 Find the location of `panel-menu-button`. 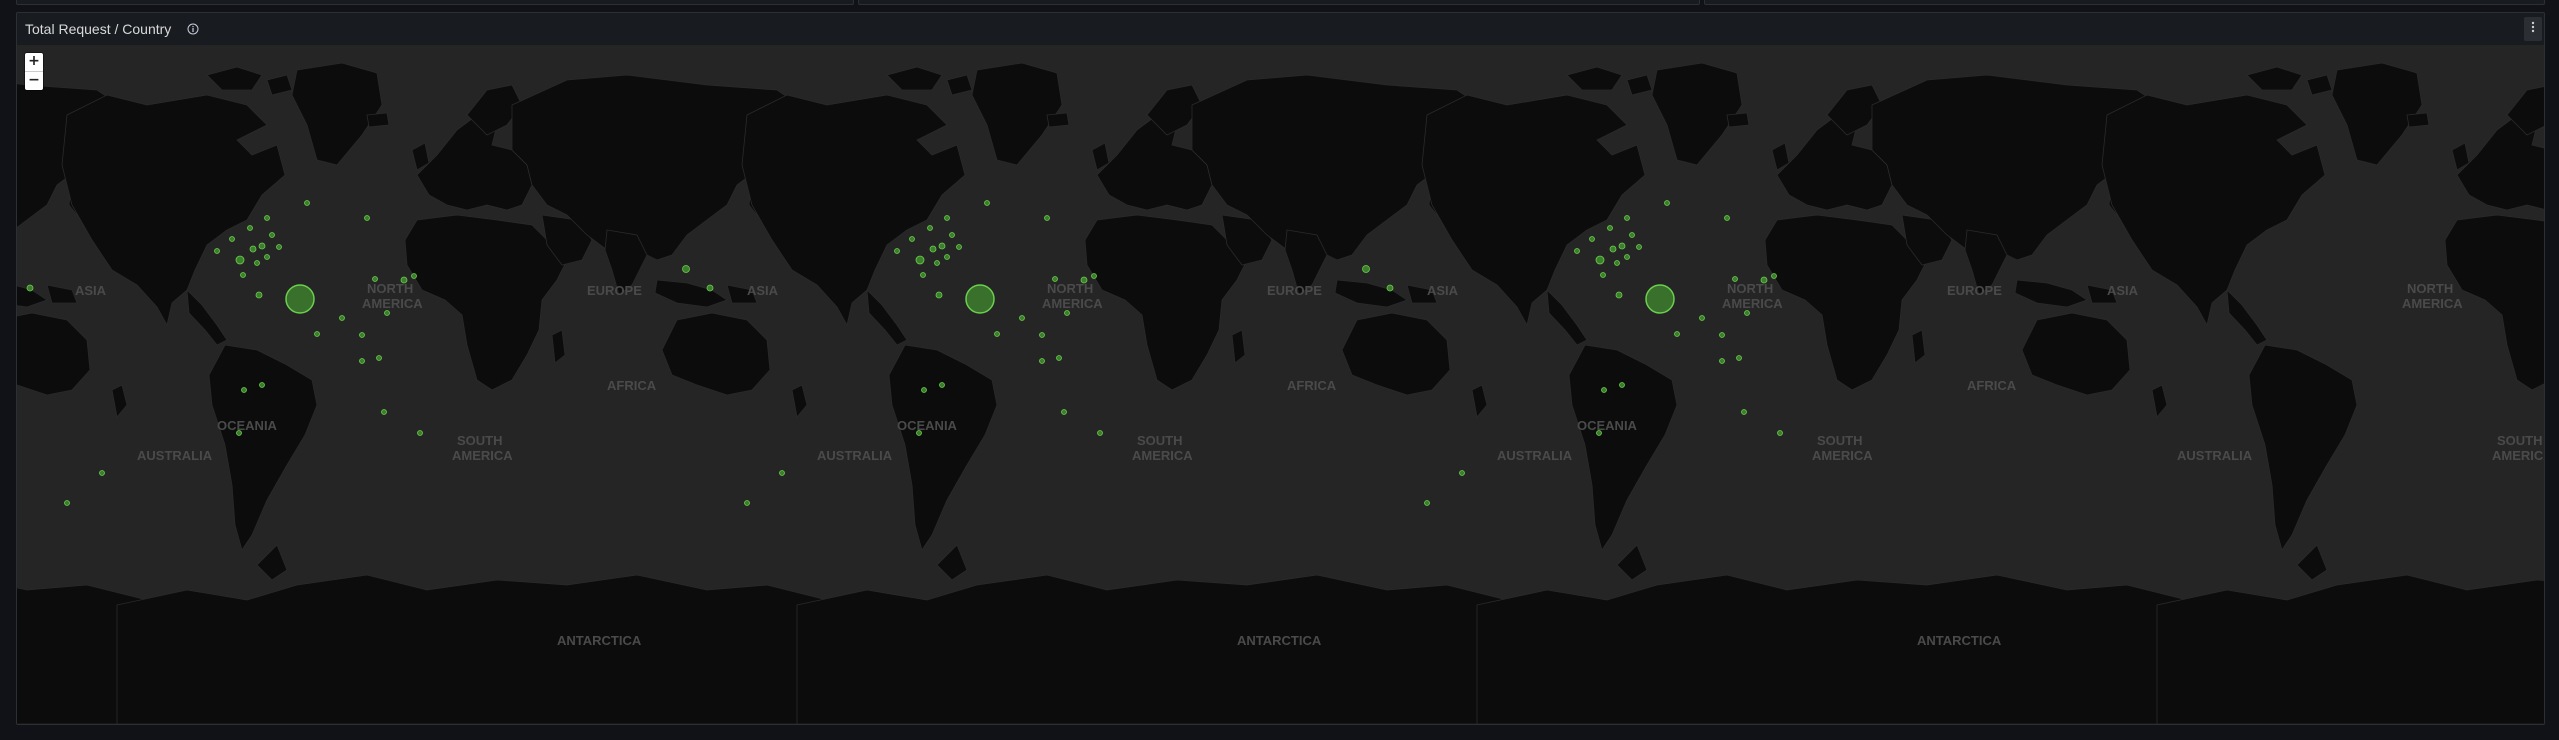

panel-menu-button is located at coordinates (2533, 29).